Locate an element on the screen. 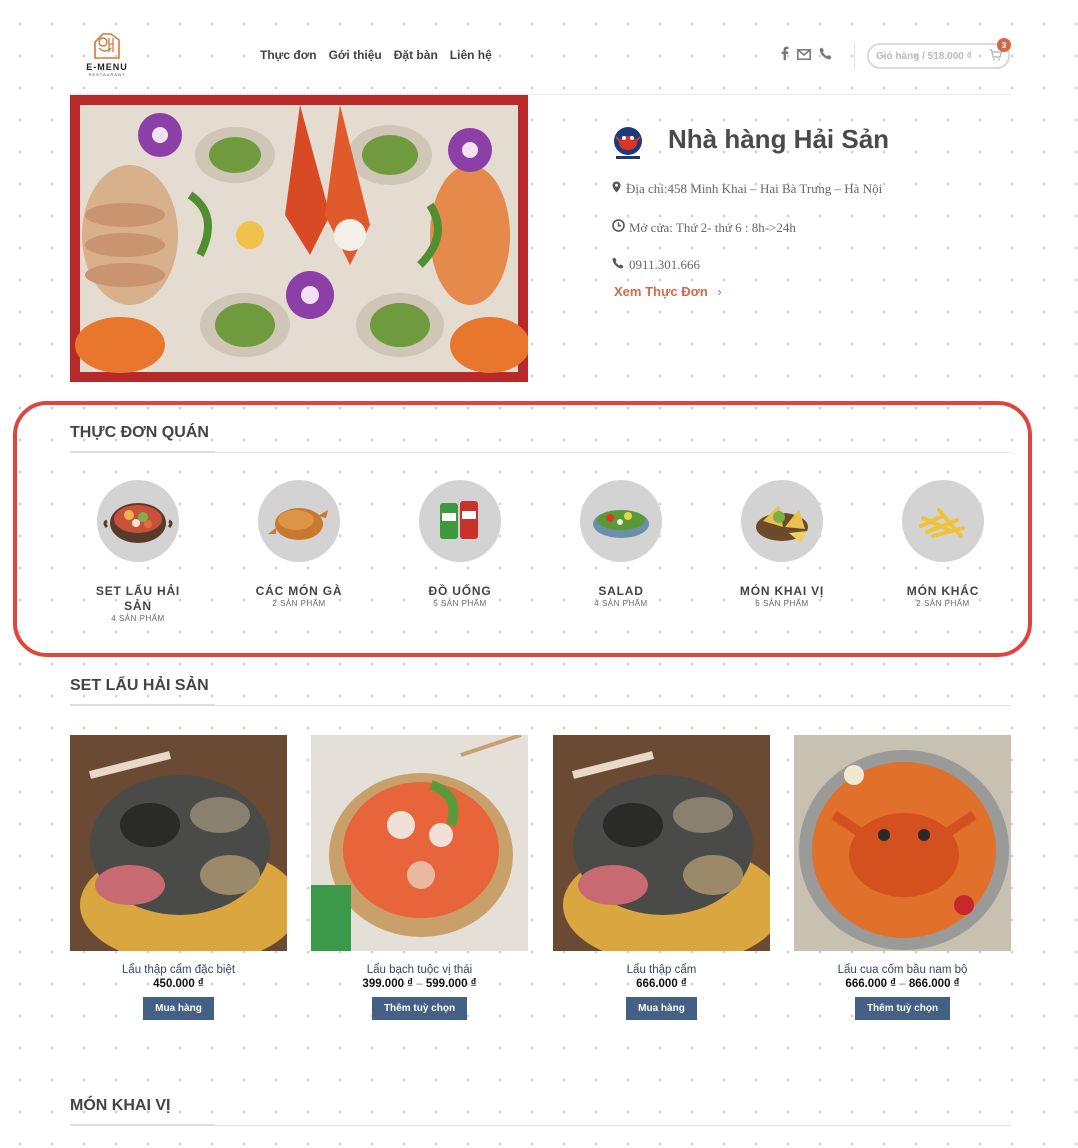 This screenshot has height=1148, width=1078. mail-icon is located at coordinates (804, 55).